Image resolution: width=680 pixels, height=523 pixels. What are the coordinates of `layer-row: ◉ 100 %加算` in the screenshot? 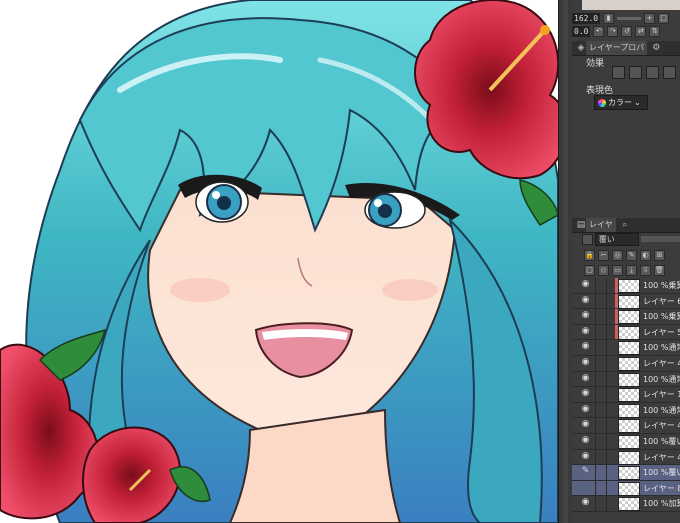 It's located at (626, 504).